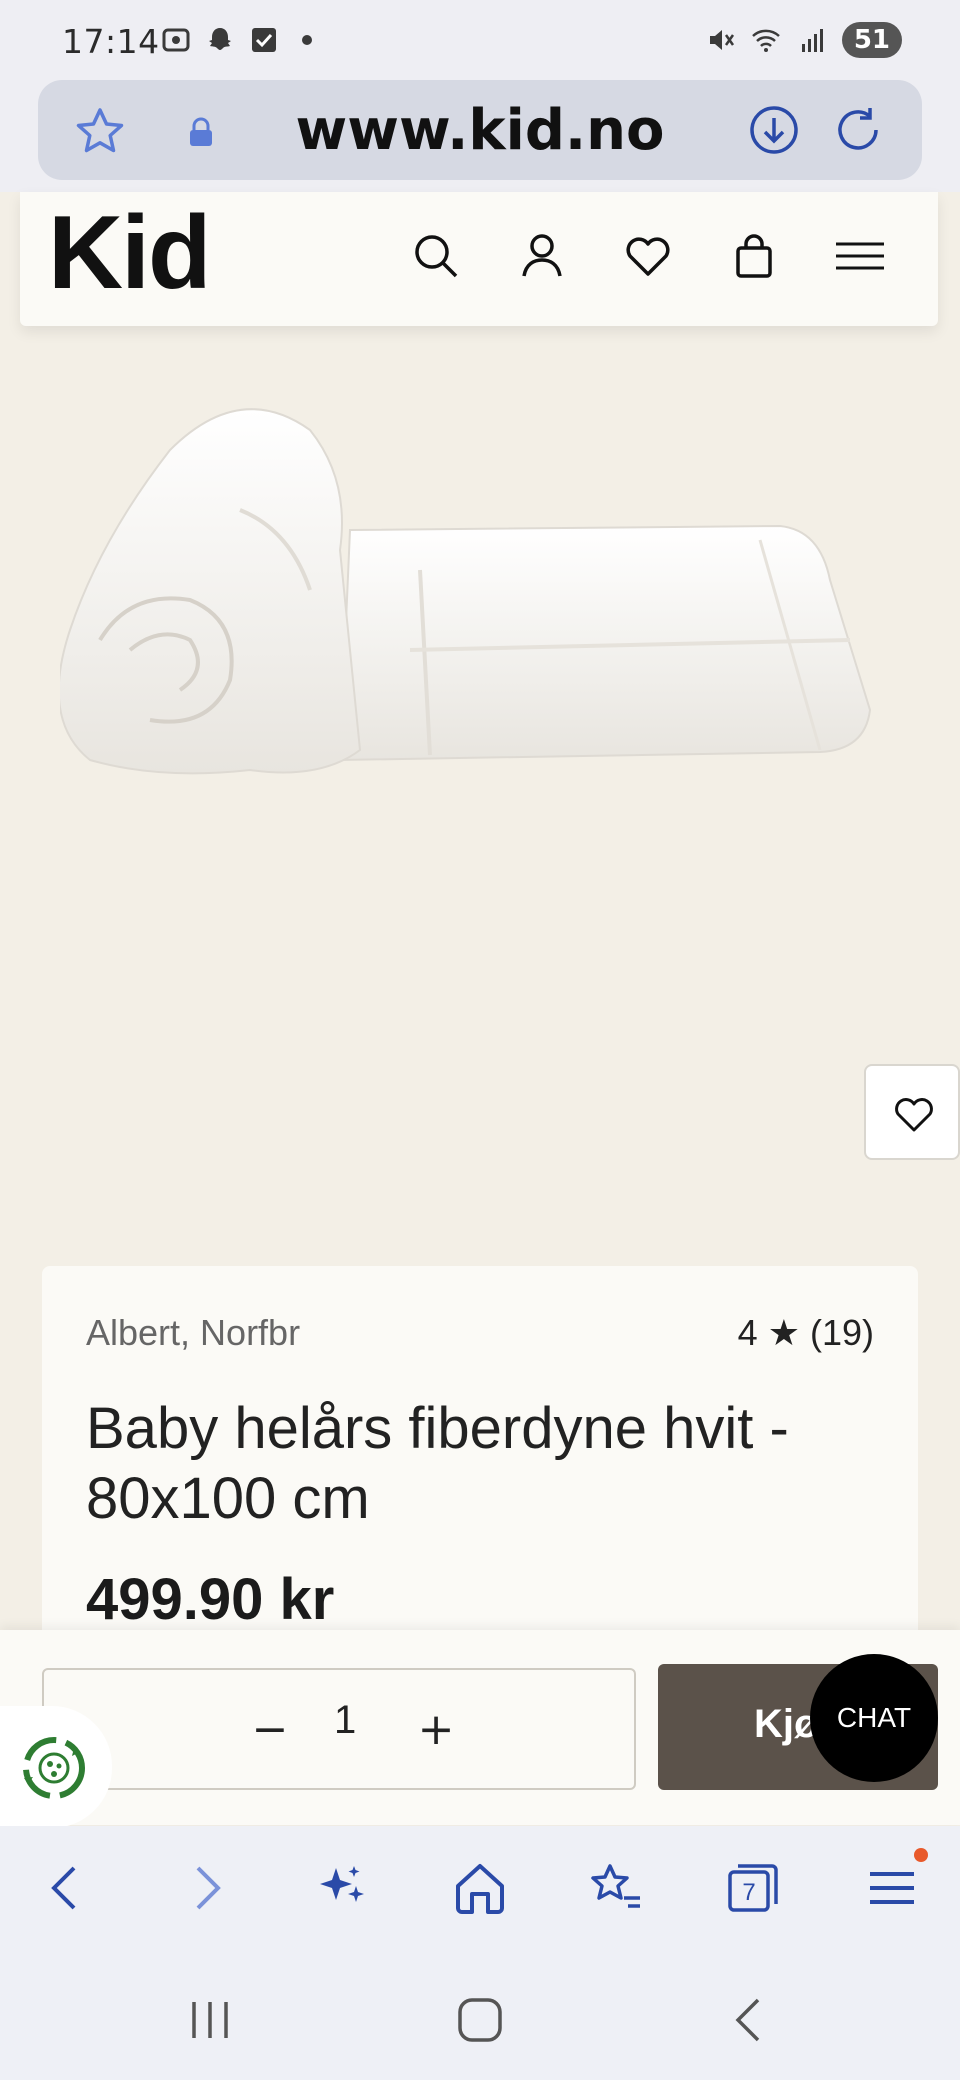 The image size is (960, 2080). I want to click on status-icons-right: 51, so click(803, 40).